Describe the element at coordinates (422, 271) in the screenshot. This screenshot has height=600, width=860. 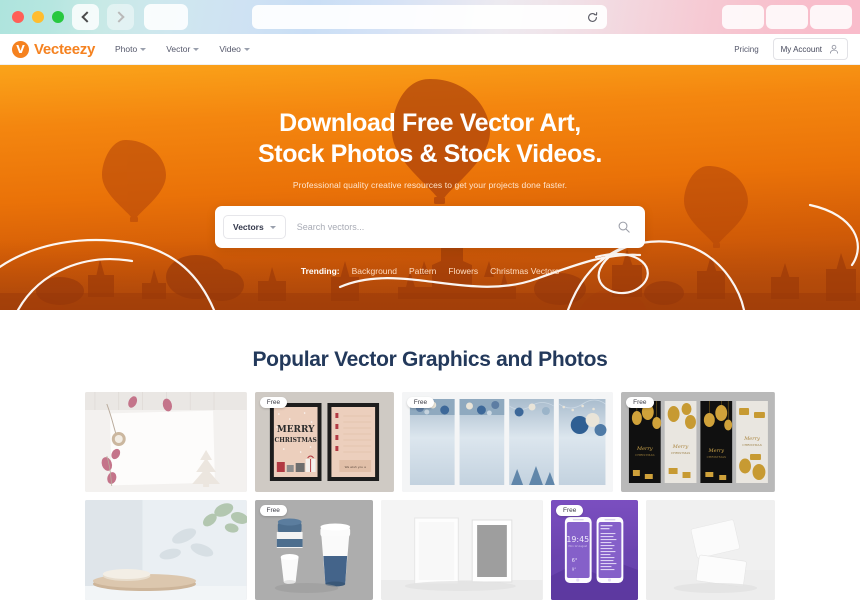
I see `trending-link-pattern: Pattern` at that location.